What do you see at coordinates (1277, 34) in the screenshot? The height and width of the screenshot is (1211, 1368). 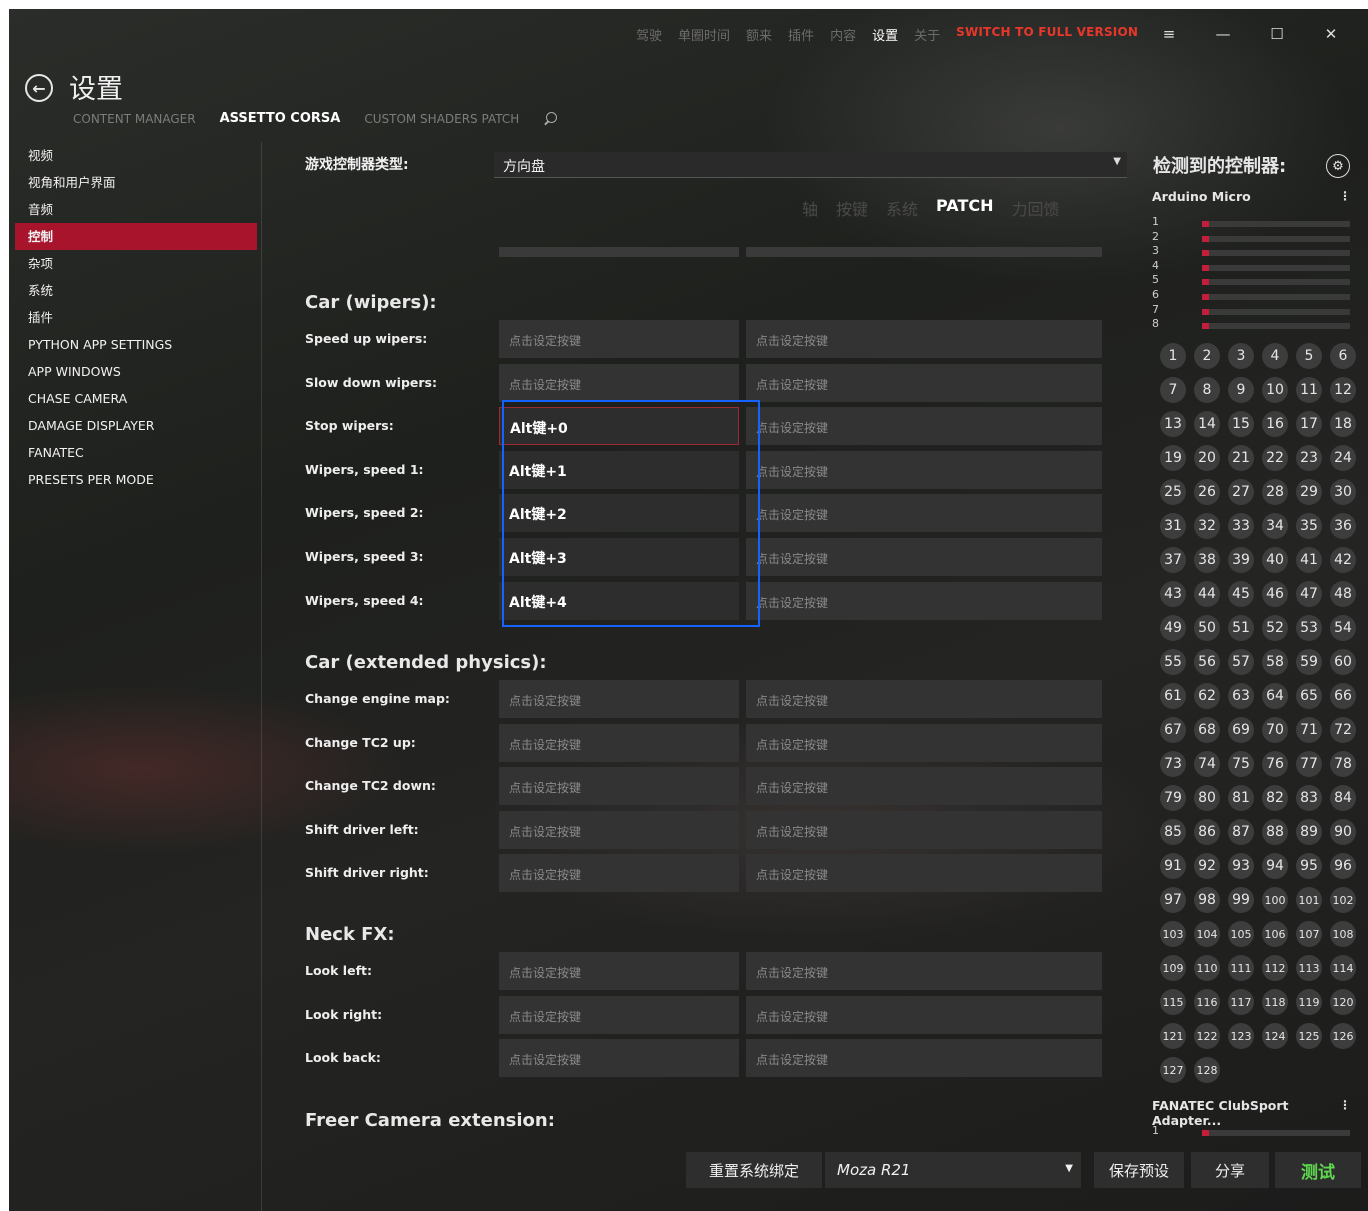 I see `maximize-button: ☐` at bounding box center [1277, 34].